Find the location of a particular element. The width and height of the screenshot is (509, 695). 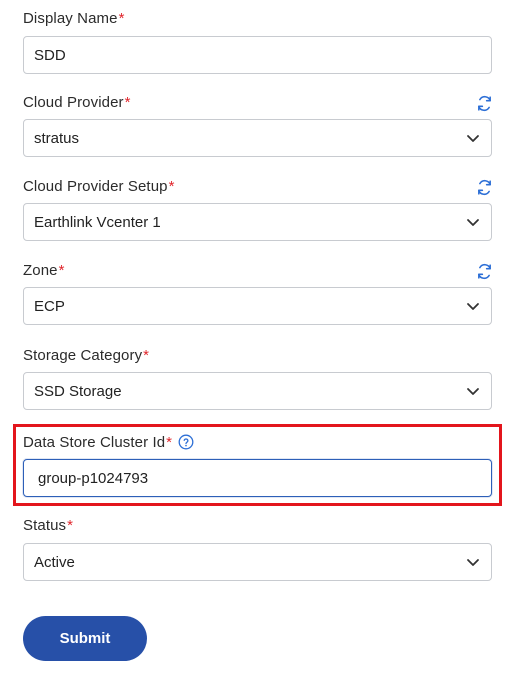

cloud-provider-setup-label: Cloud Provider Setup is located at coordinates (95, 186).